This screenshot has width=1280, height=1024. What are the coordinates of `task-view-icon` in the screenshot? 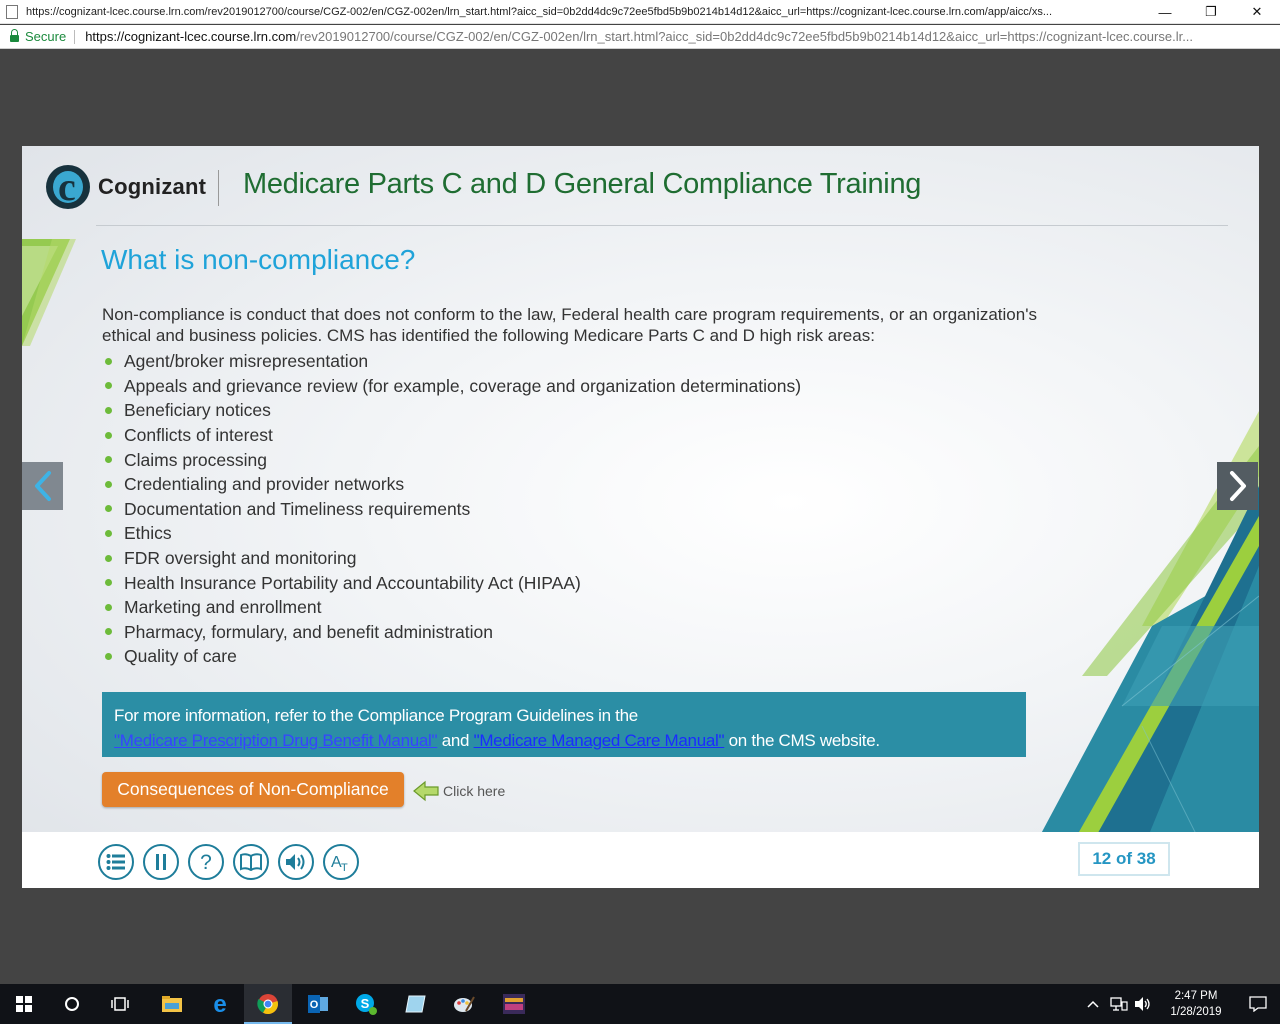 It's located at (120, 1004).